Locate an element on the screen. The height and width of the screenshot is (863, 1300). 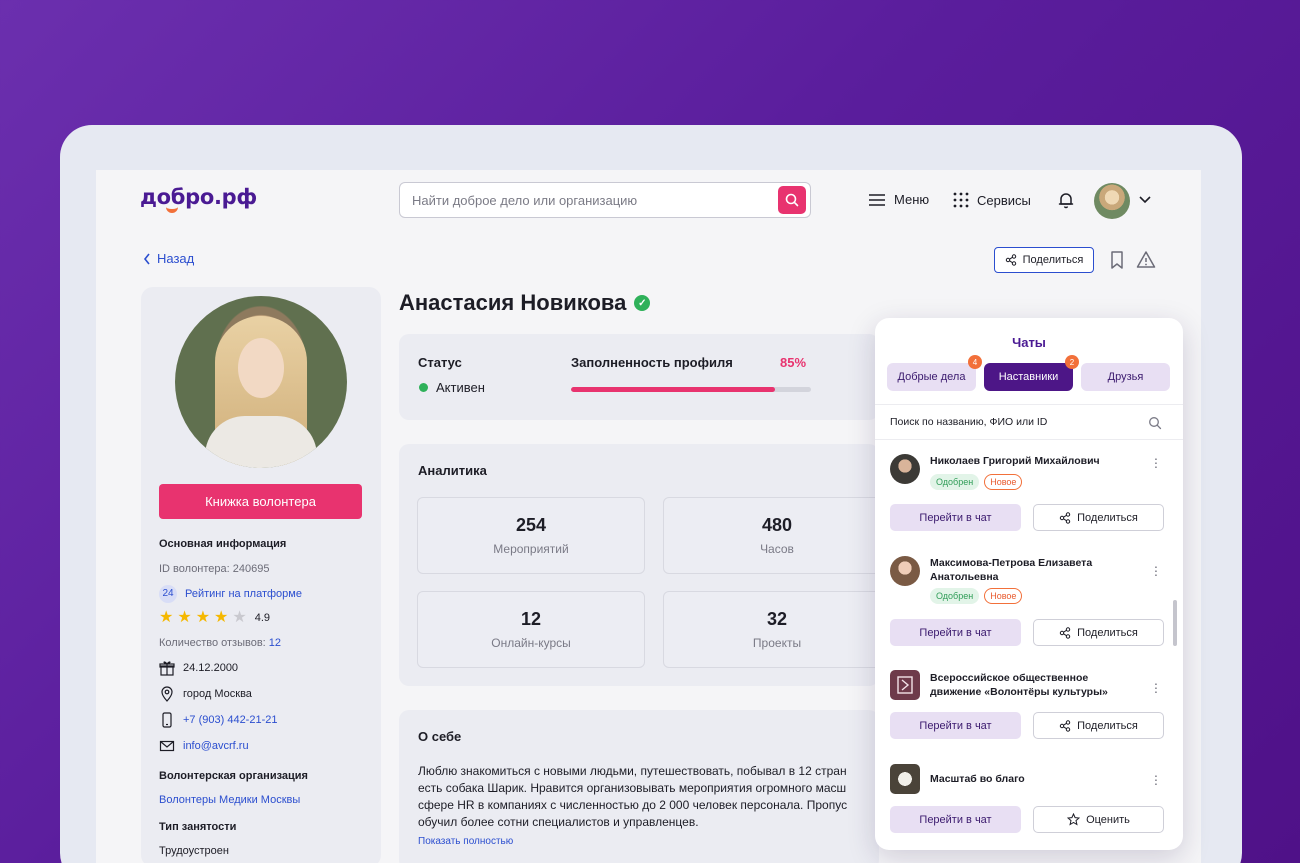
org-logo-icon is located at coordinates (905, 685).